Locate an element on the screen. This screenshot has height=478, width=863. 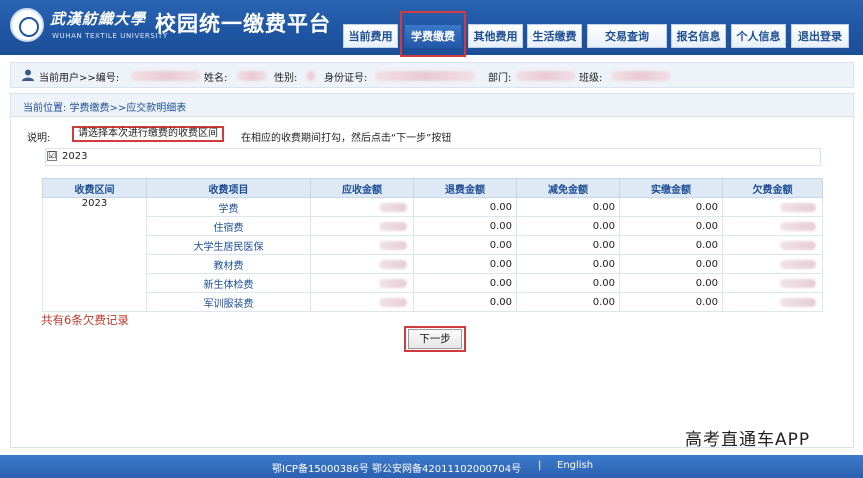
col-header-period: 收费区间 is located at coordinates (94, 188).